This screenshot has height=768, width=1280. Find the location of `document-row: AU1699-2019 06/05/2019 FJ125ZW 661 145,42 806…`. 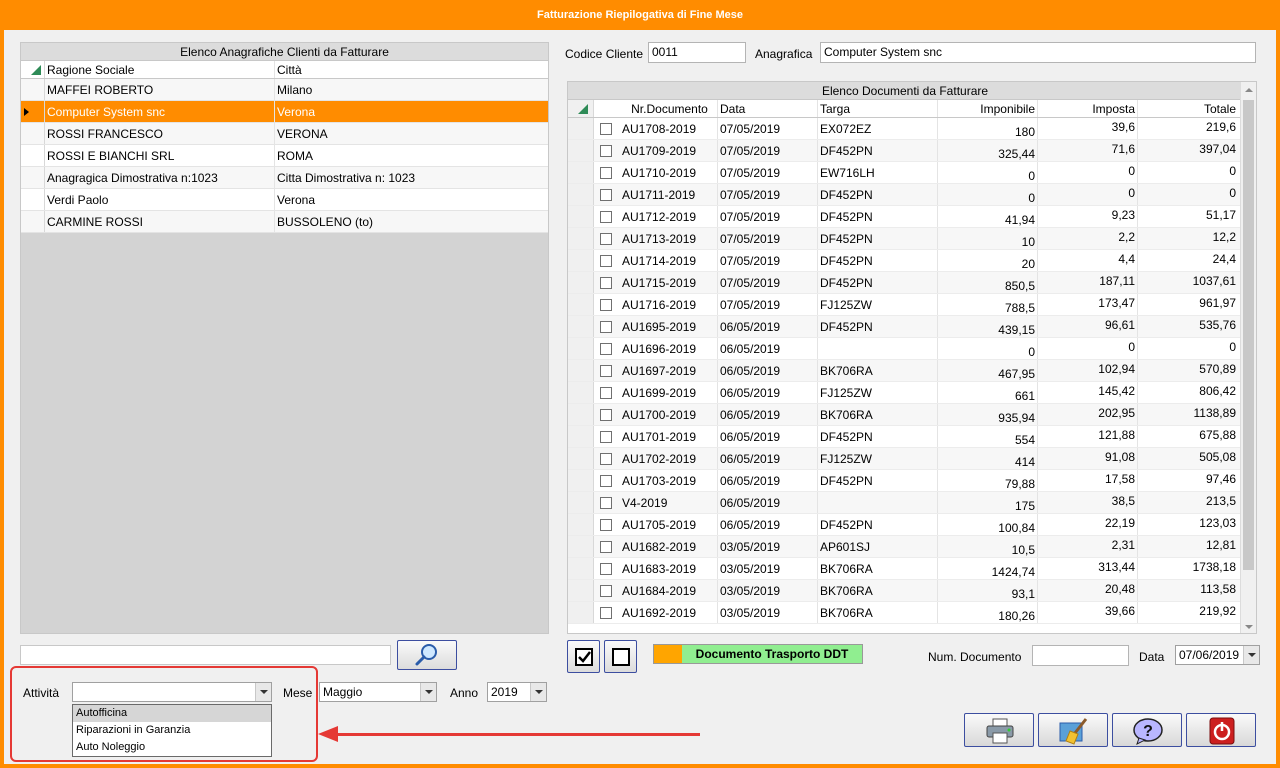

document-row: AU1699-2019 06/05/2019 FJ125ZW 661 145,42 806… is located at coordinates (905, 393).